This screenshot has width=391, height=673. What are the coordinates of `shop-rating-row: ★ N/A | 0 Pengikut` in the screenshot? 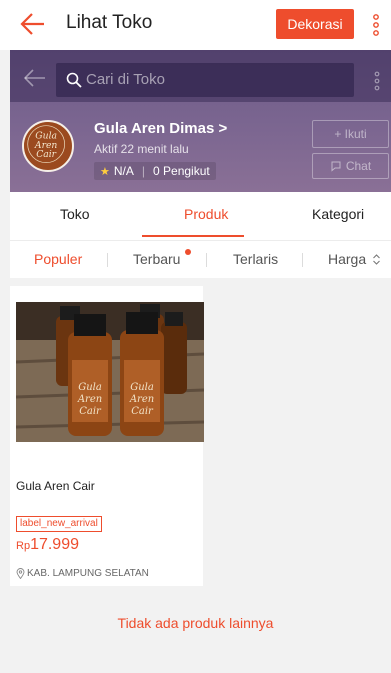 It's located at (155, 171).